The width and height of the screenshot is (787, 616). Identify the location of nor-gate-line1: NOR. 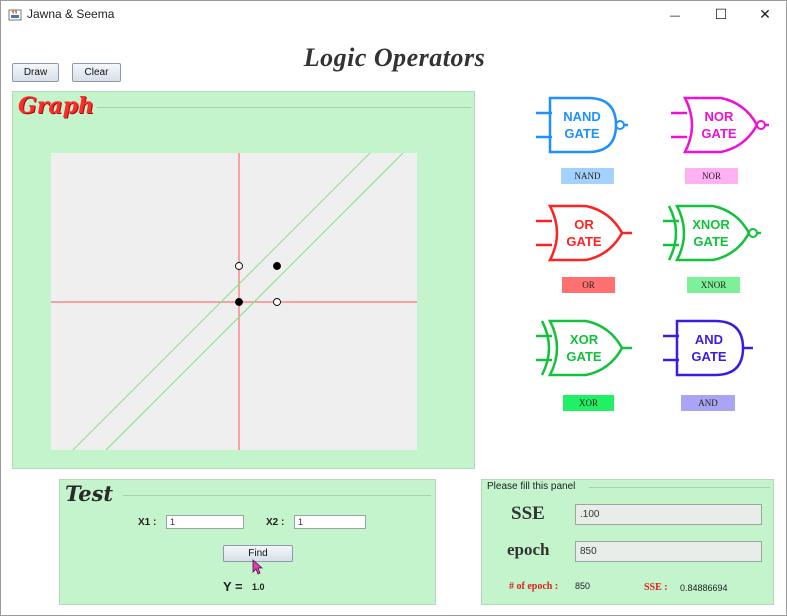
(720, 116).